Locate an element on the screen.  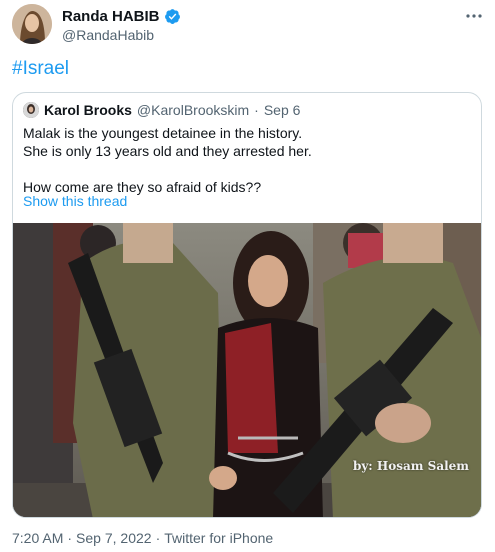
tweet-time: 7:20 AM is located at coordinates (37, 538).